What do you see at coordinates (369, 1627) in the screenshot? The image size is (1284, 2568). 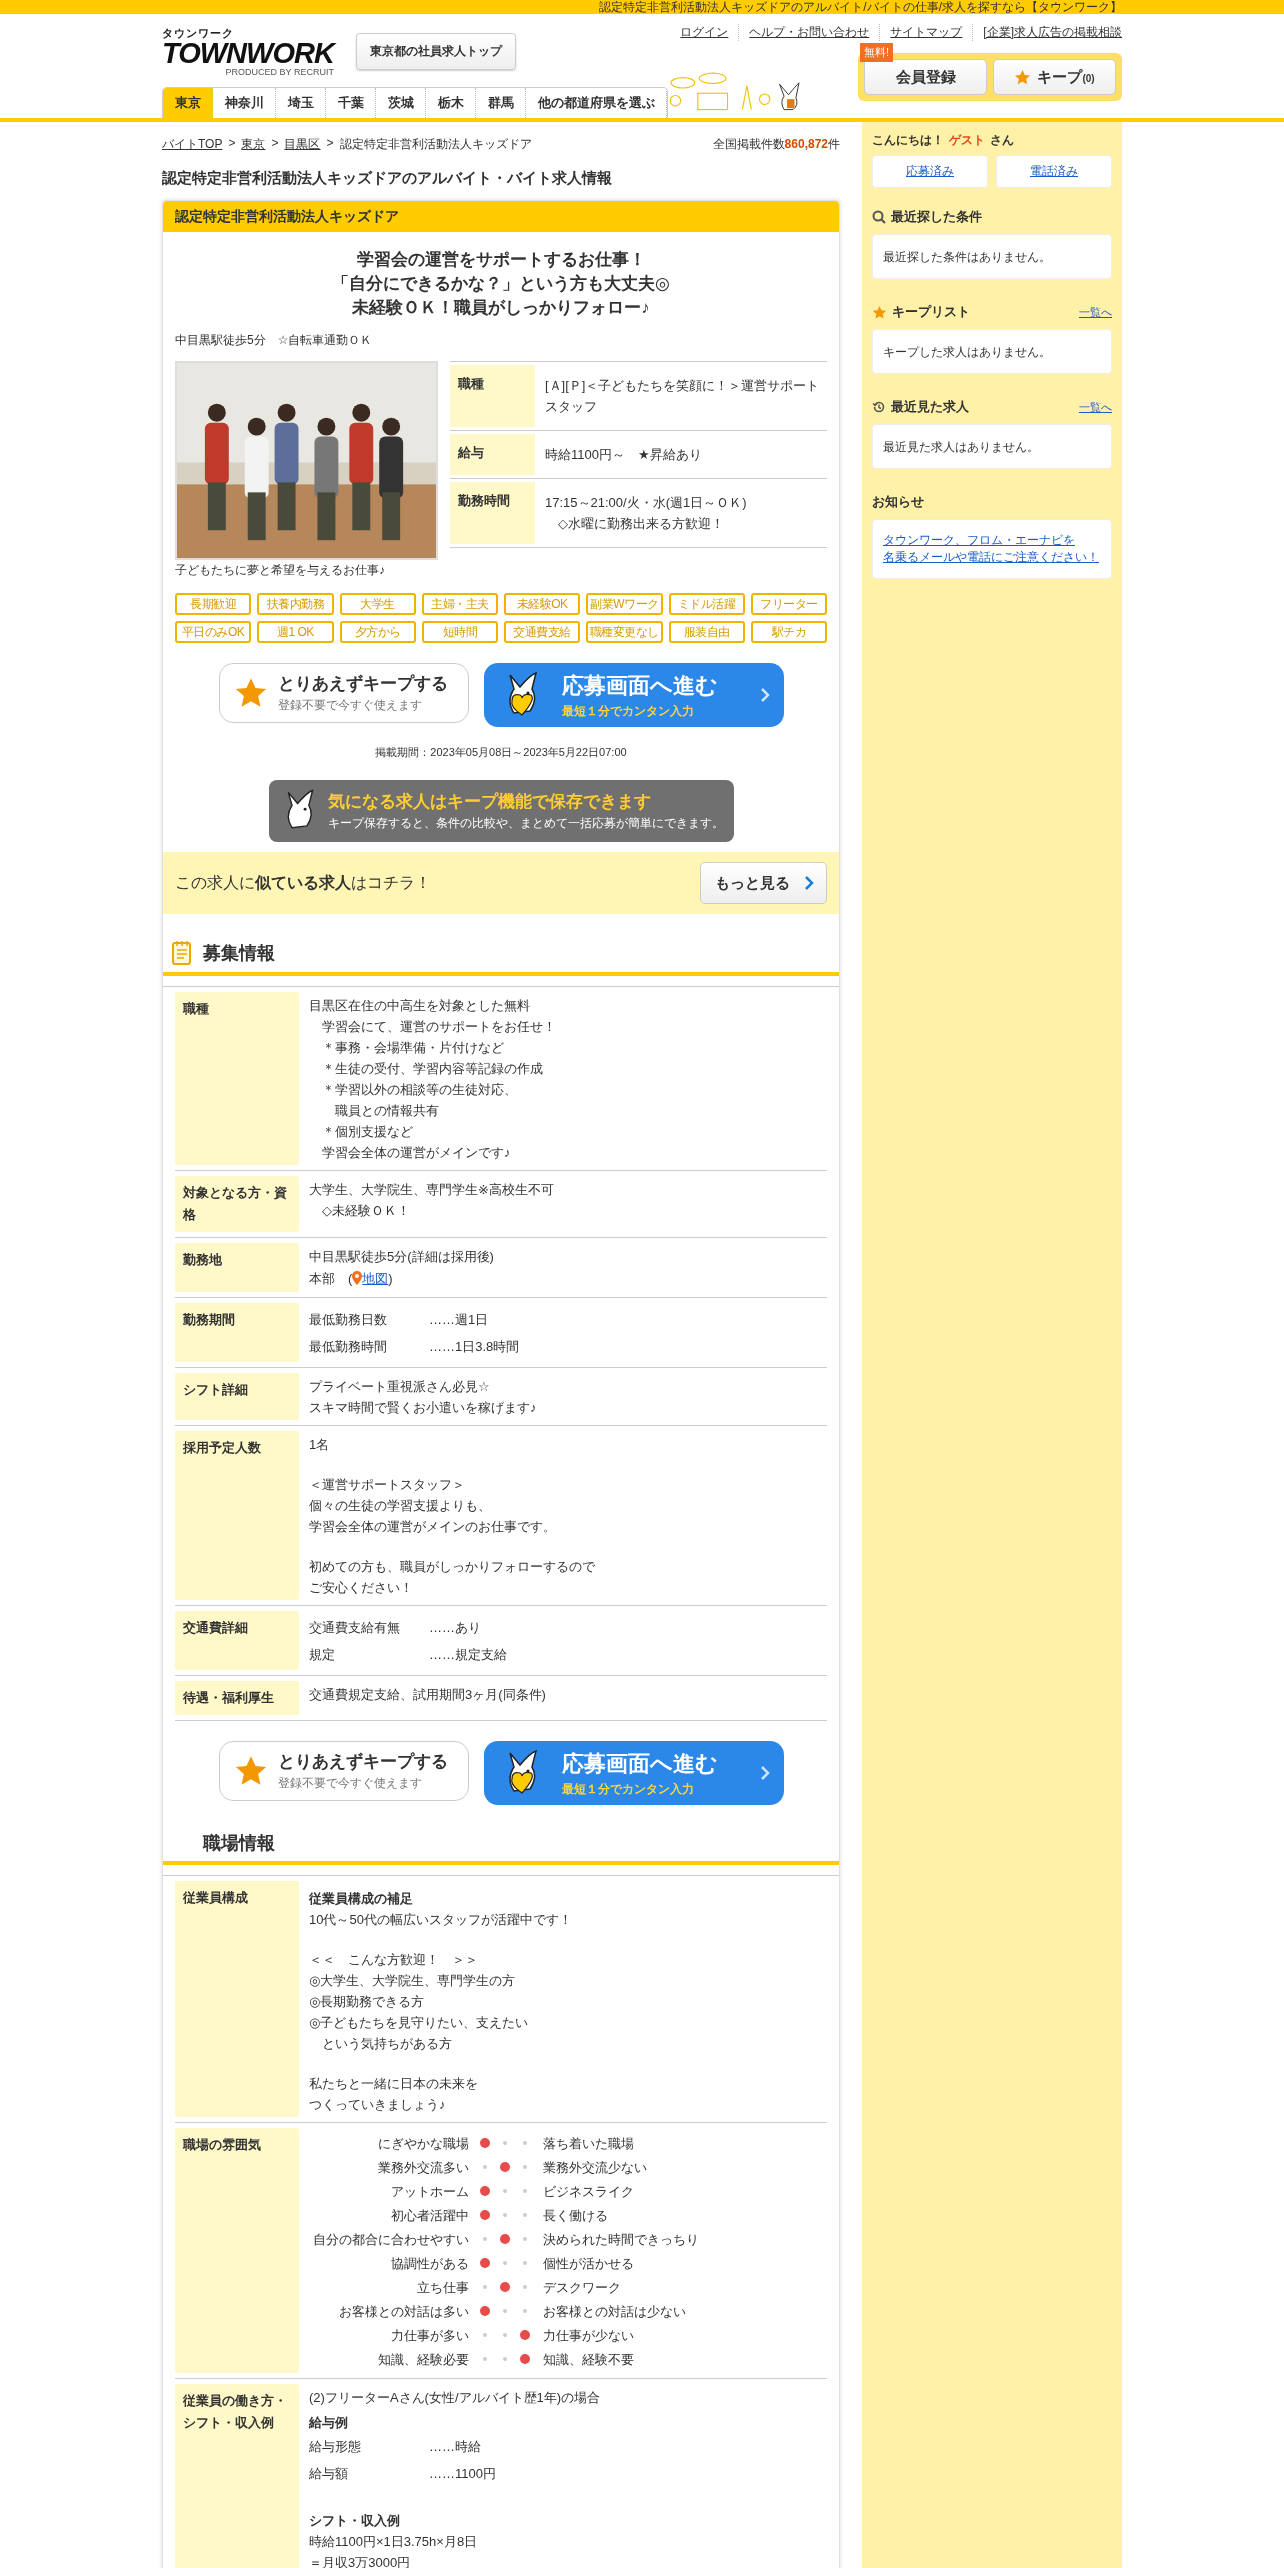 I see `detail-key: 交通費支給有無` at bounding box center [369, 1627].